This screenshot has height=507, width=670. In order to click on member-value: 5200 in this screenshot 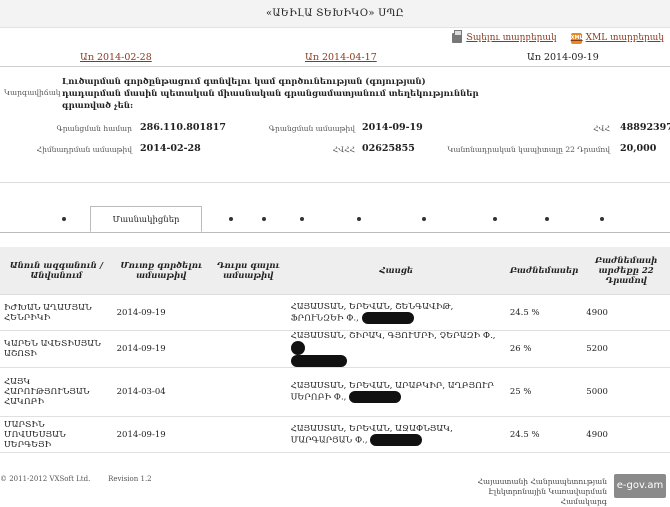, I will do `click(626, 349)`.